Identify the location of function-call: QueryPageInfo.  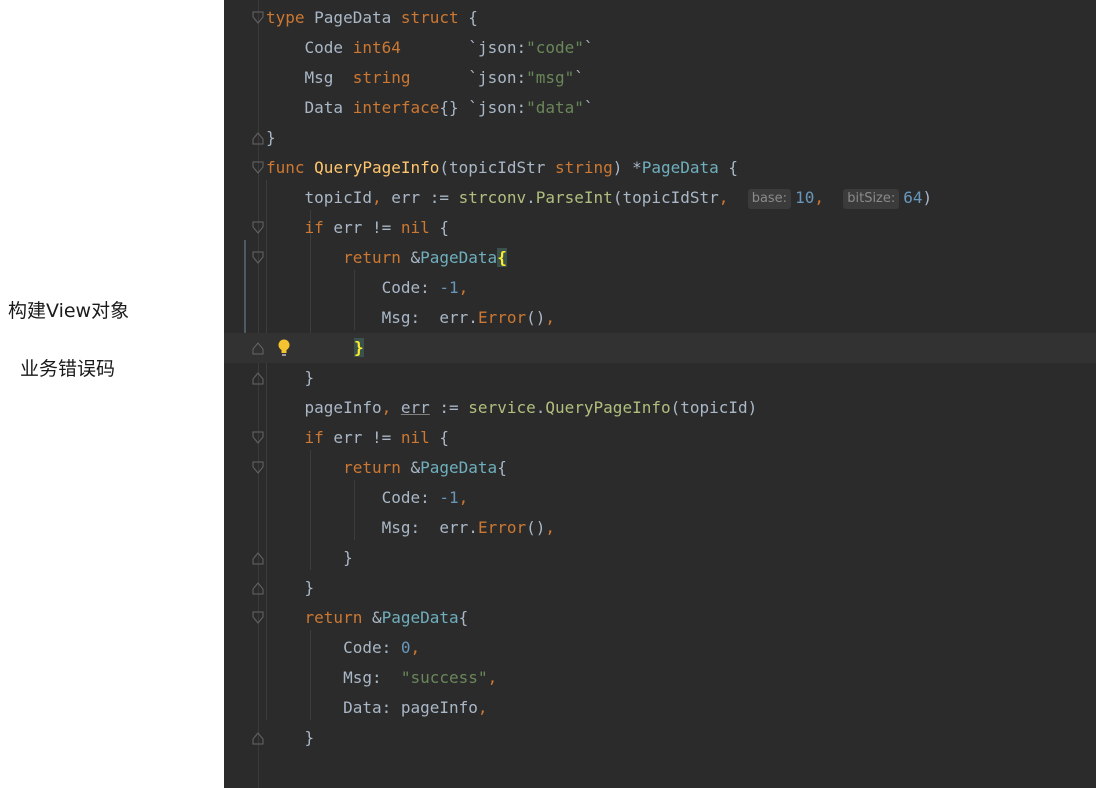
(608, 407).